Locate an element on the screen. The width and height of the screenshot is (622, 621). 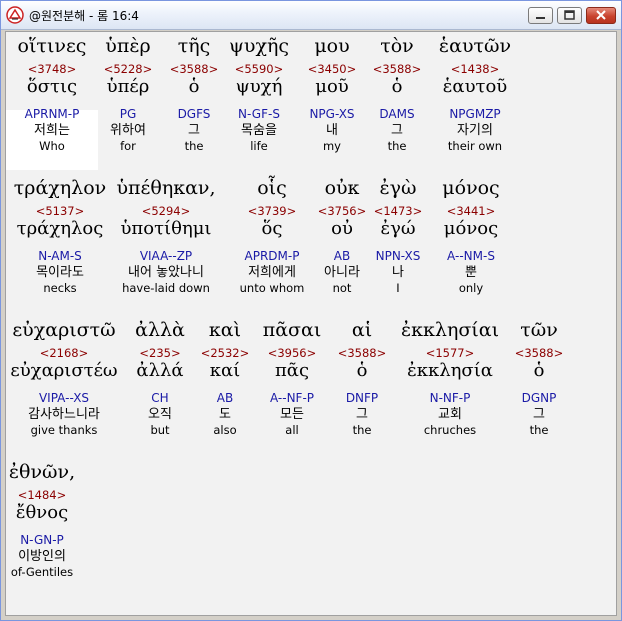
parsing-code: N-AM-S is located at coordinates (60, 256).